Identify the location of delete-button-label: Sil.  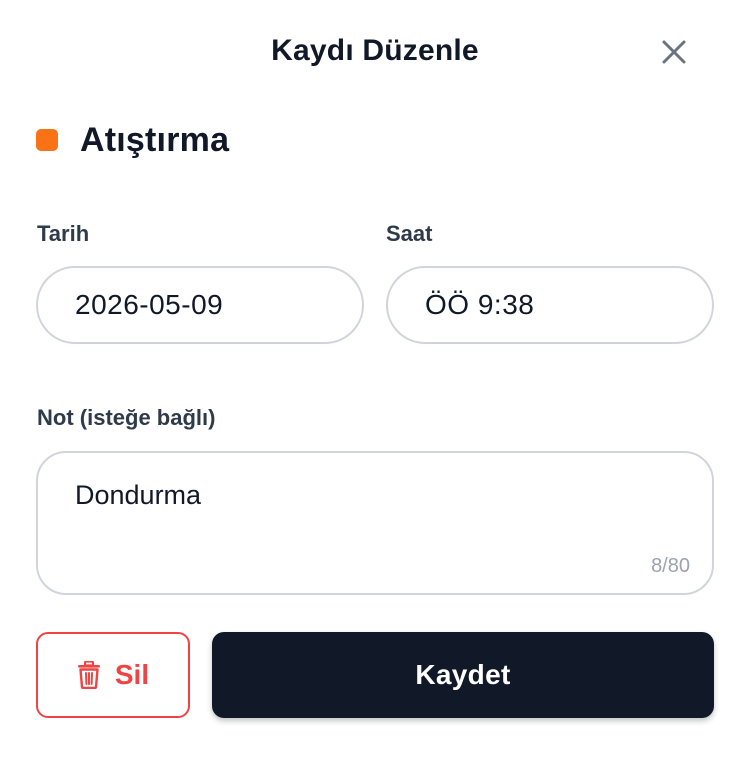
(132, 674).